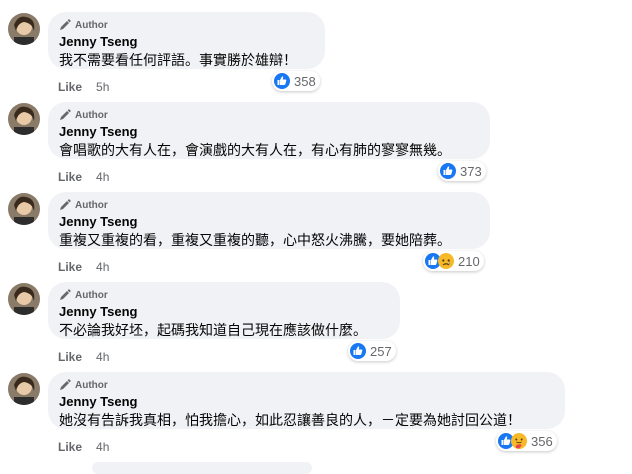  What do you see at coordinates (70, 447) in the screenshot?
I see `like-button: Like` at bounding box center [70, 447].